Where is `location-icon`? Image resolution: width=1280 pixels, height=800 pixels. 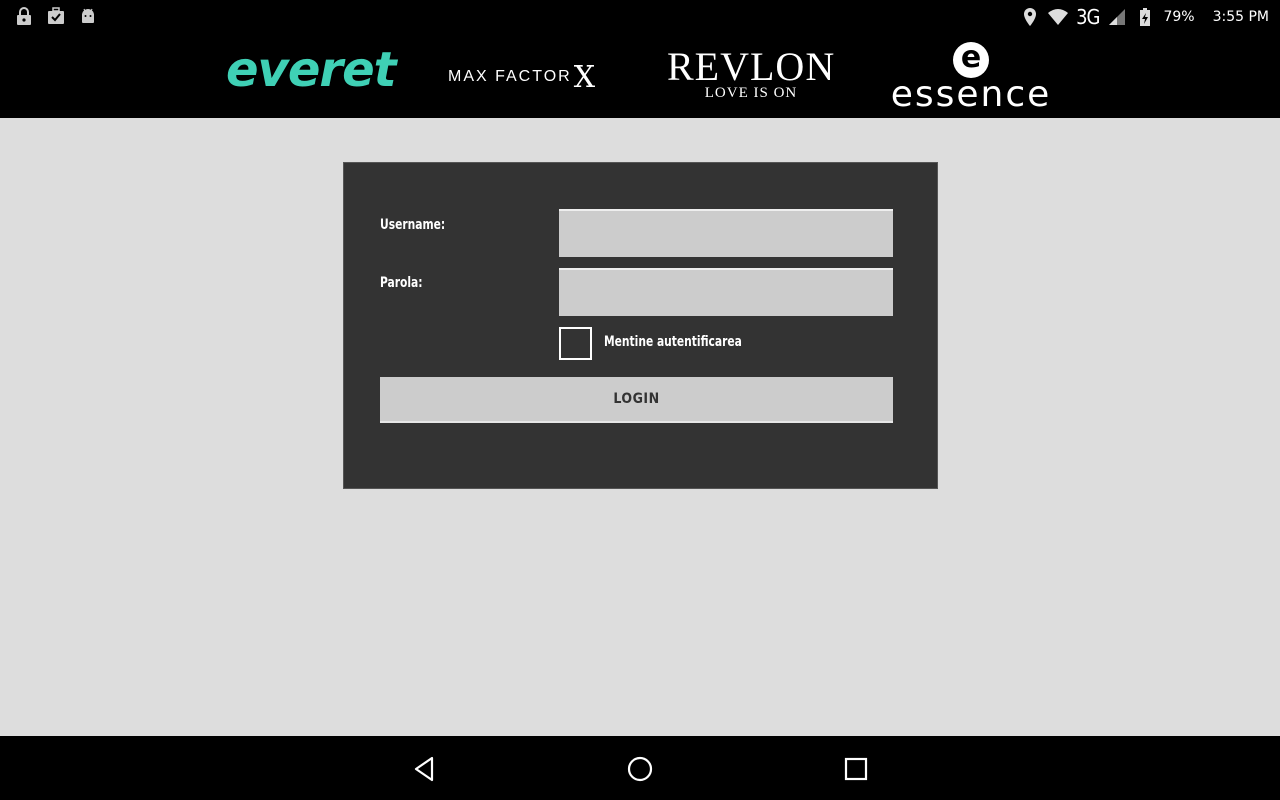 location-icon is located at coordinates (1030, 17).